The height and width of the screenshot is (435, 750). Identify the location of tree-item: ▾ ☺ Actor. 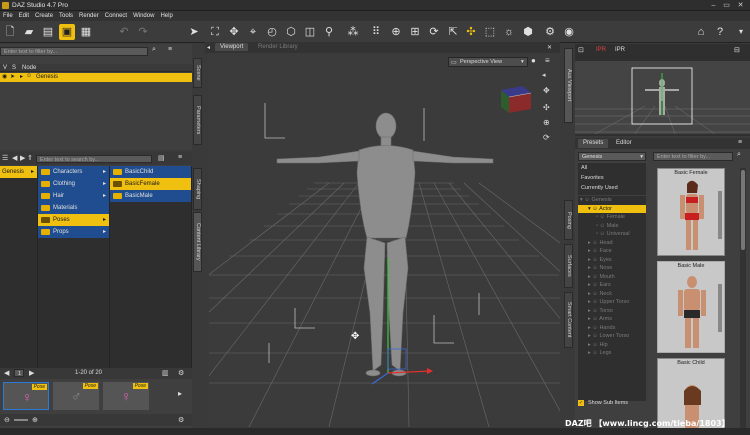
(612, 208).